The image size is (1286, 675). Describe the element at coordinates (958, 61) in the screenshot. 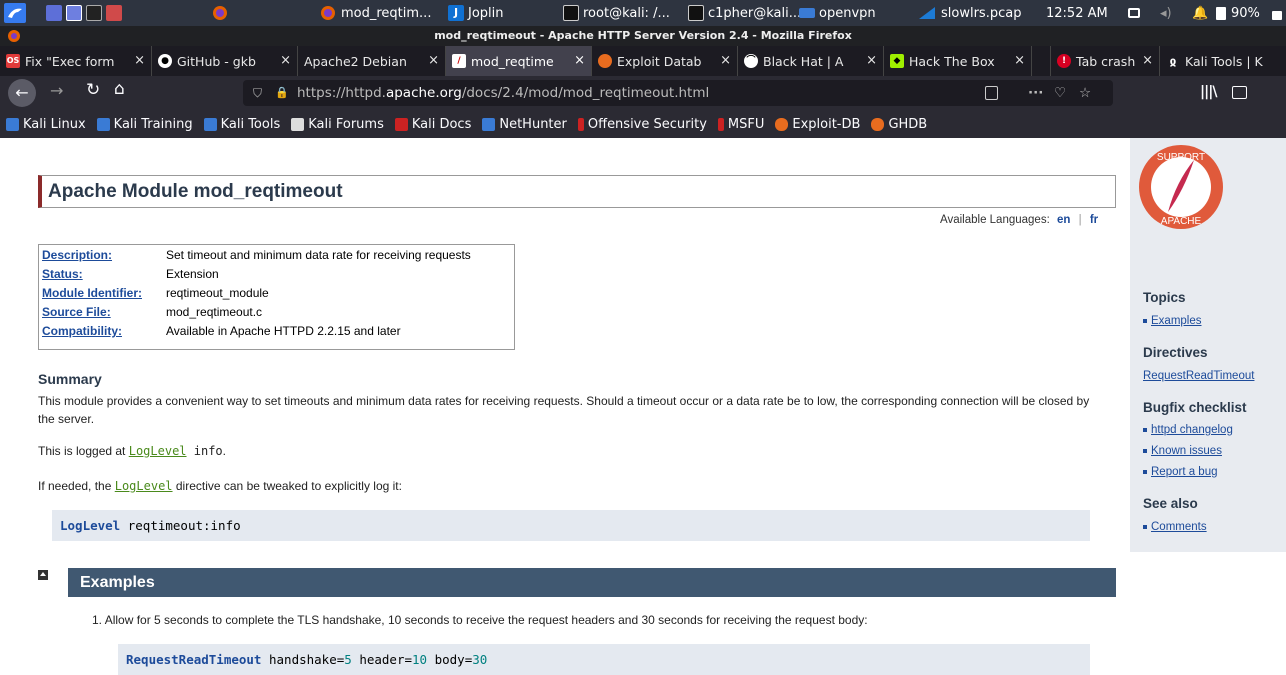

I see `tab-hack-the-box: ◆ Hack The Box ×` at that location.